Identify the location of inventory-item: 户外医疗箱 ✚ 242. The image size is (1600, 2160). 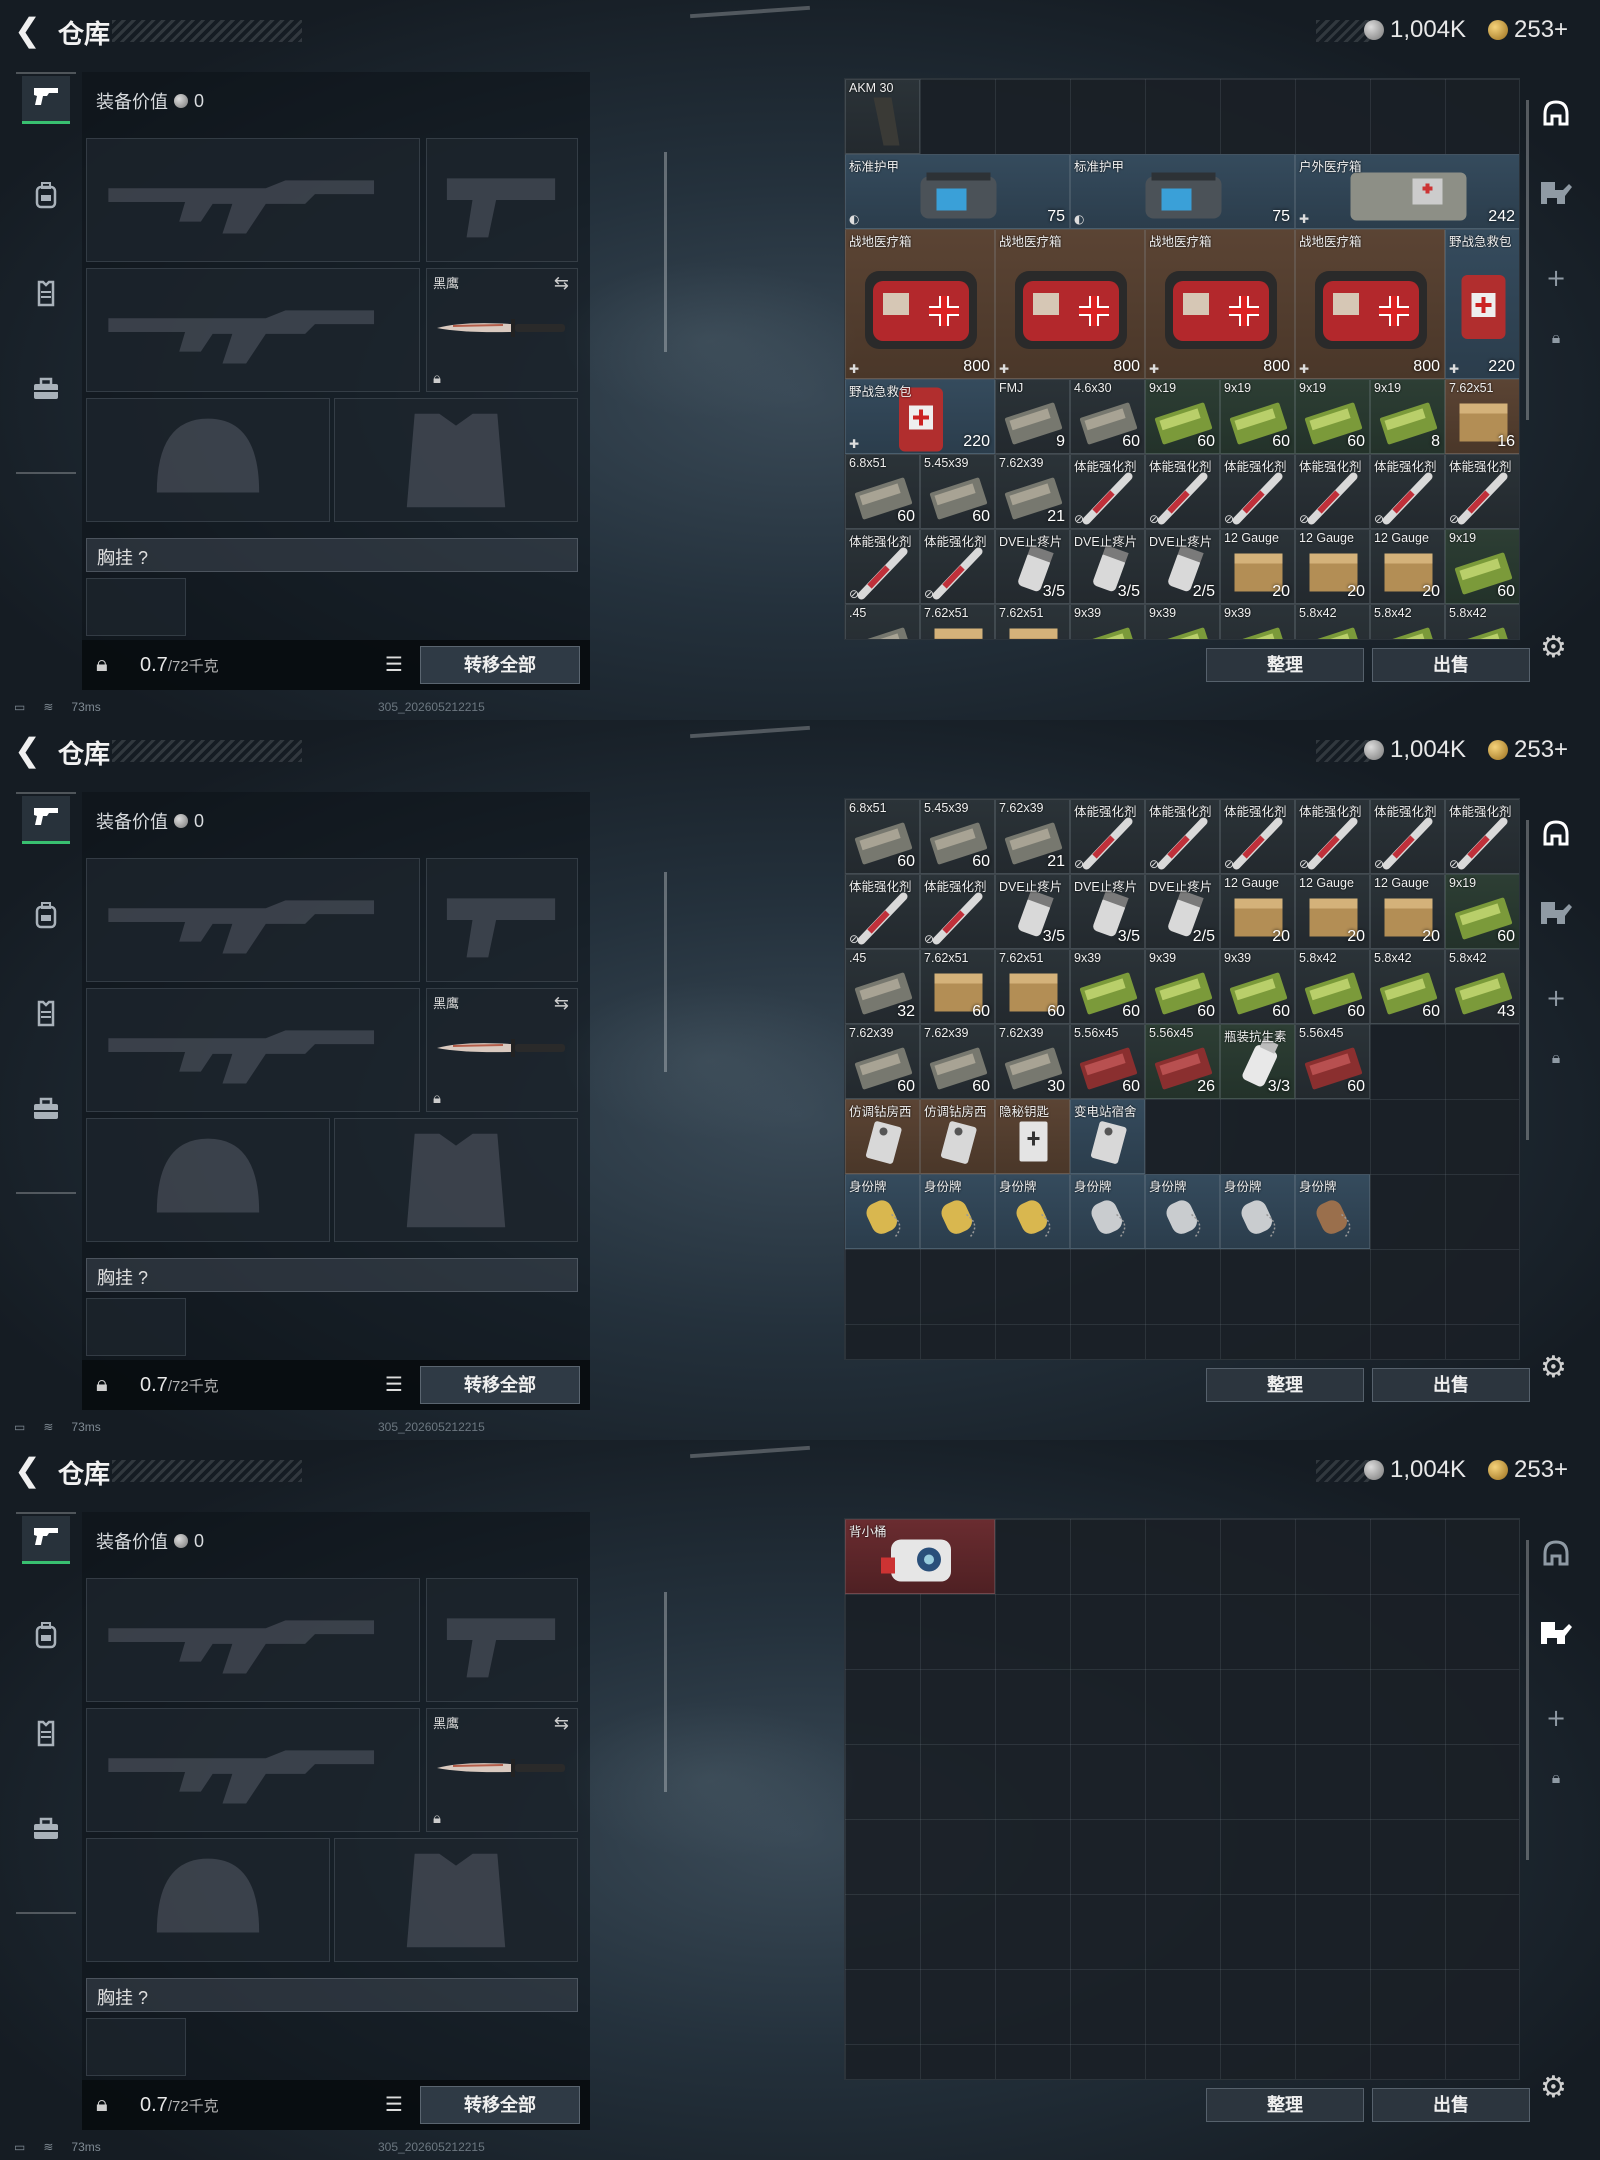
(1407, 191).